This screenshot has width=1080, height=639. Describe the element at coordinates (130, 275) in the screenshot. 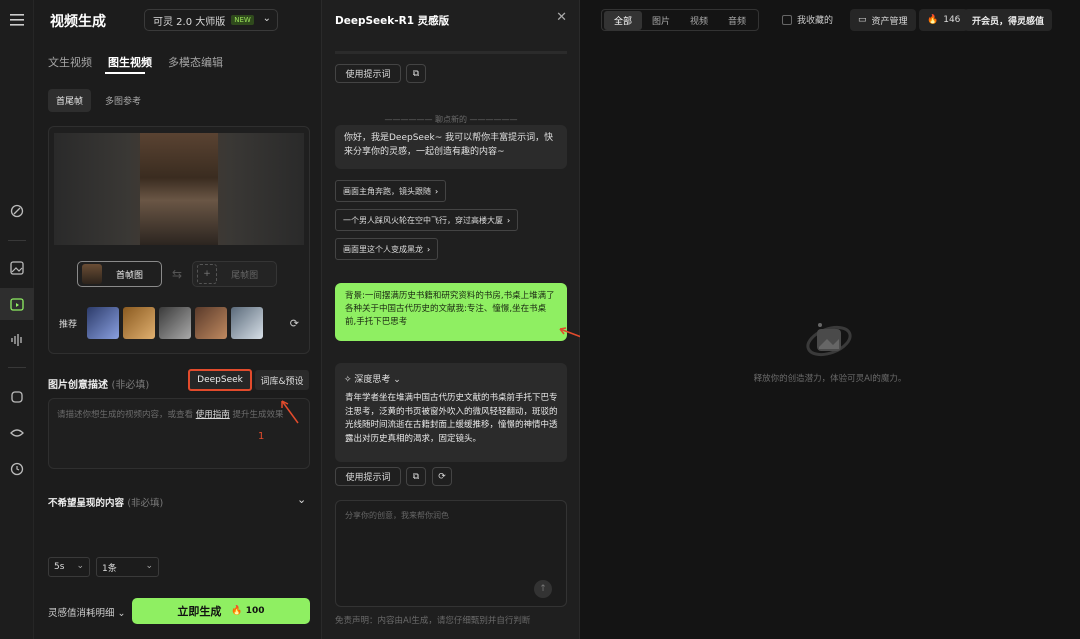

I see `first-frame-label: 首帧图` at that location.